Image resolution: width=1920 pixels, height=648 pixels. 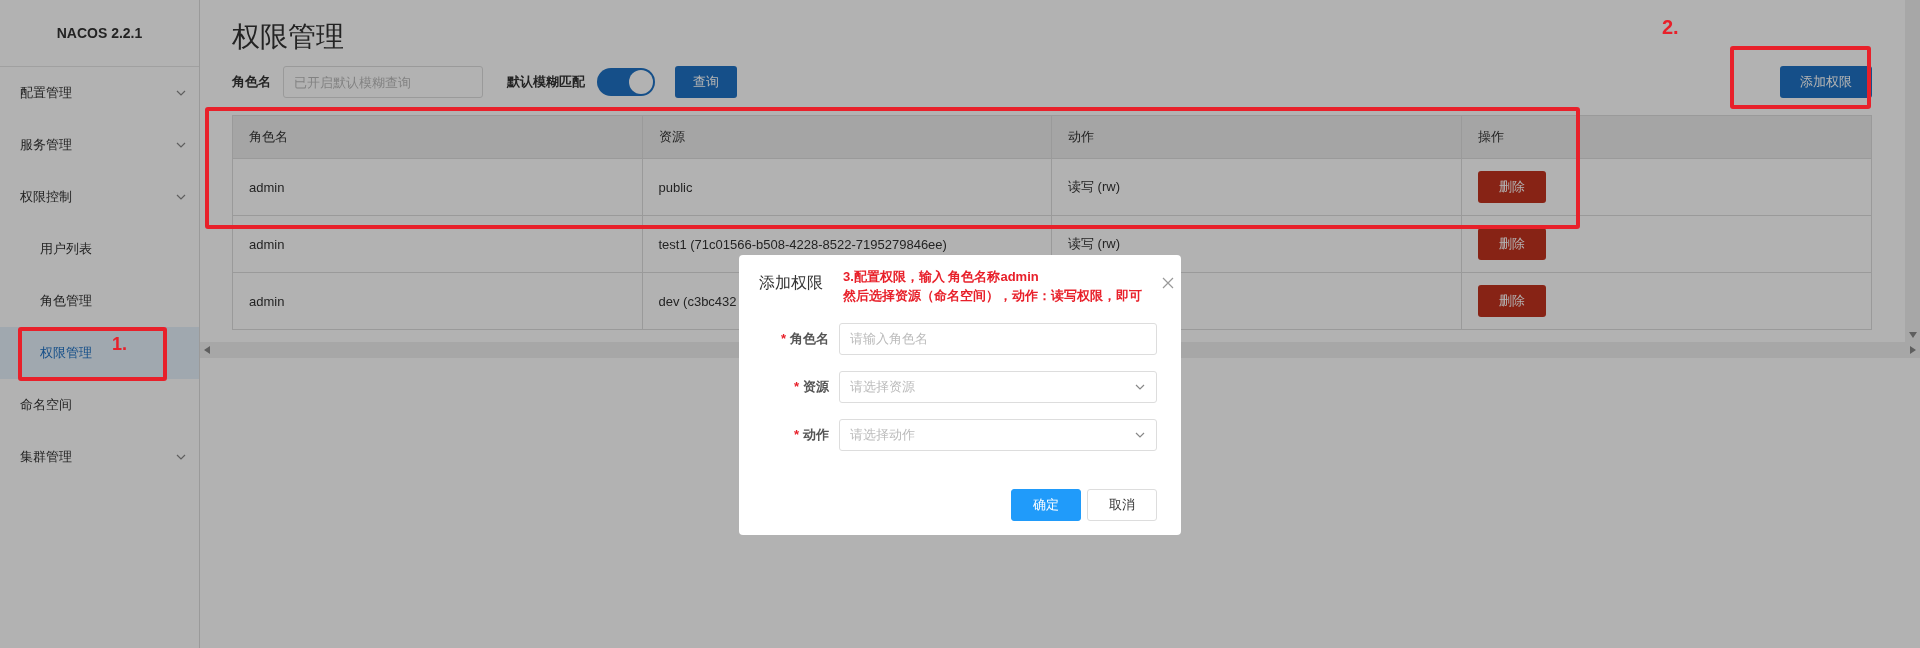 What do you see at coordinates (1666, 137) in the screenshot?
I see `column-header: 操作` at bounding box center [1666, 137].